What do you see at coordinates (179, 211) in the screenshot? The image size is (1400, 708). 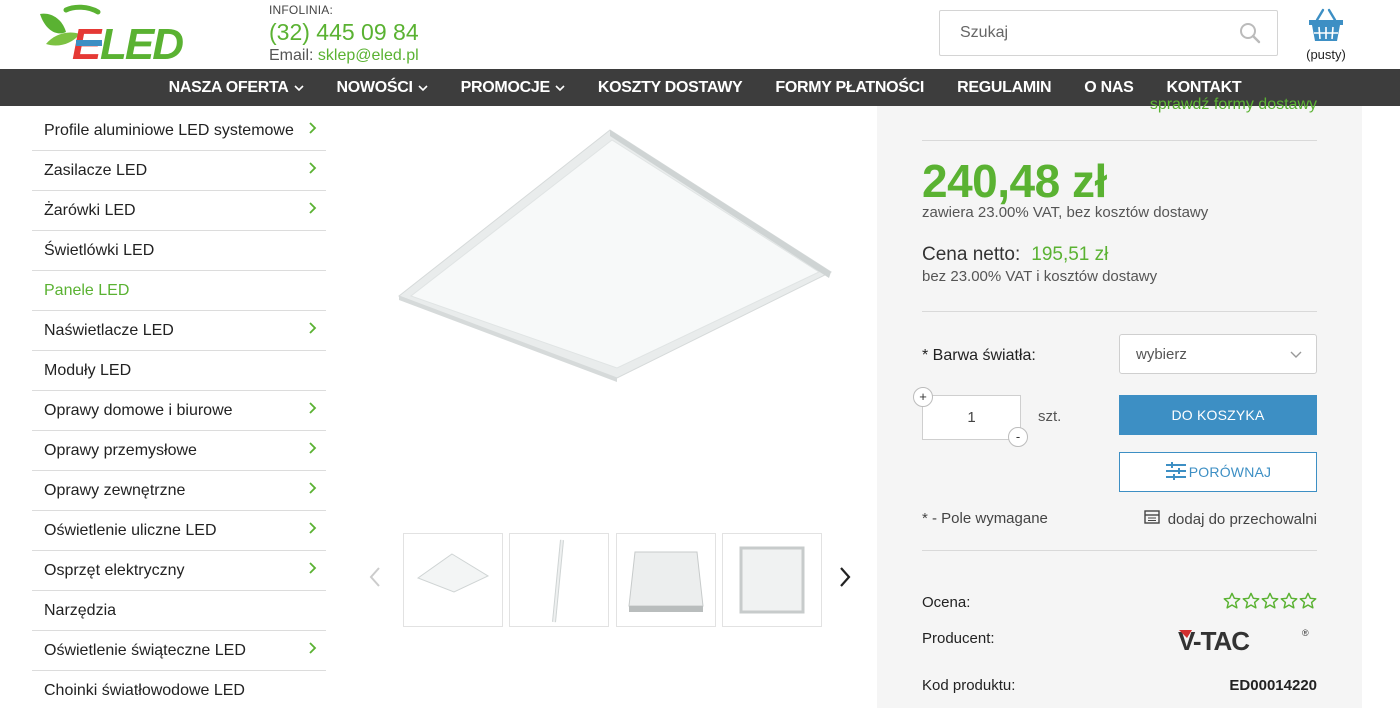 I see `sidebar-item: Żarówki LED` at bounding box center [179, 211].